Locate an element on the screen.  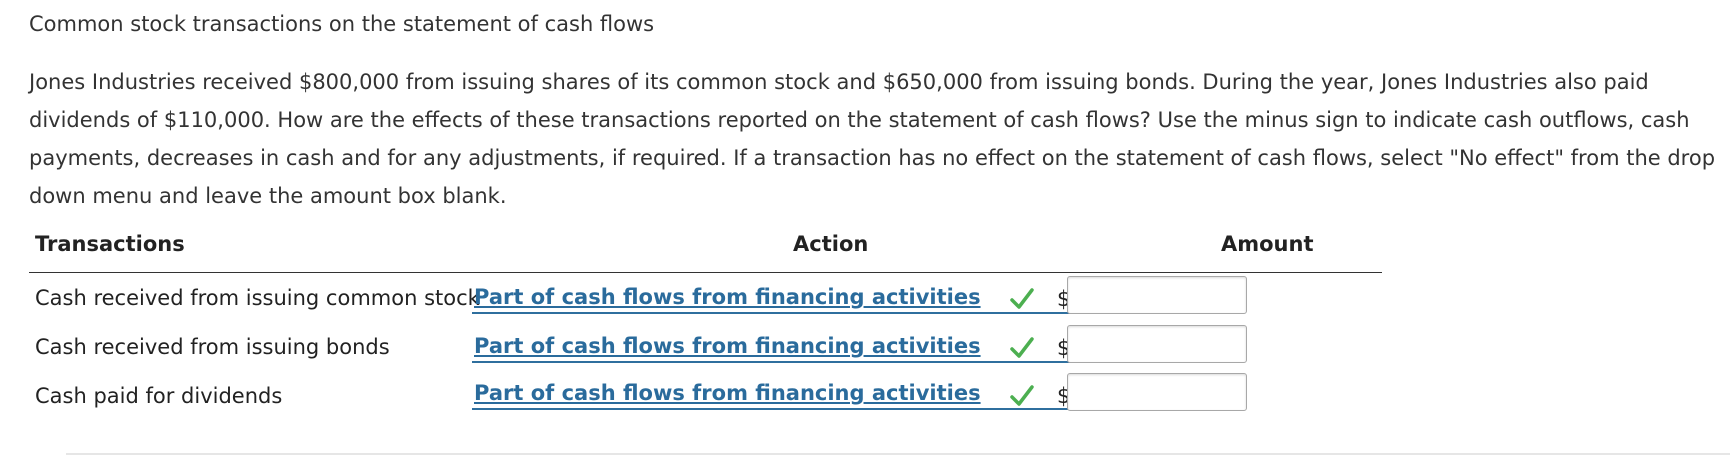
transaction-label: Cash paid for dividends is located at coordinates (159, 396).